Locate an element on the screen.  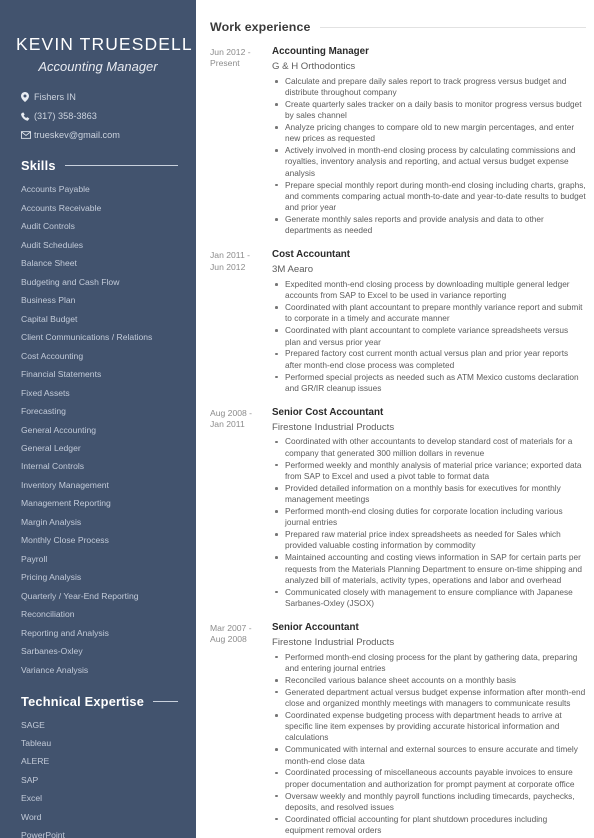
skill-item: Cost Accounting is located at coordinates (52, 355).